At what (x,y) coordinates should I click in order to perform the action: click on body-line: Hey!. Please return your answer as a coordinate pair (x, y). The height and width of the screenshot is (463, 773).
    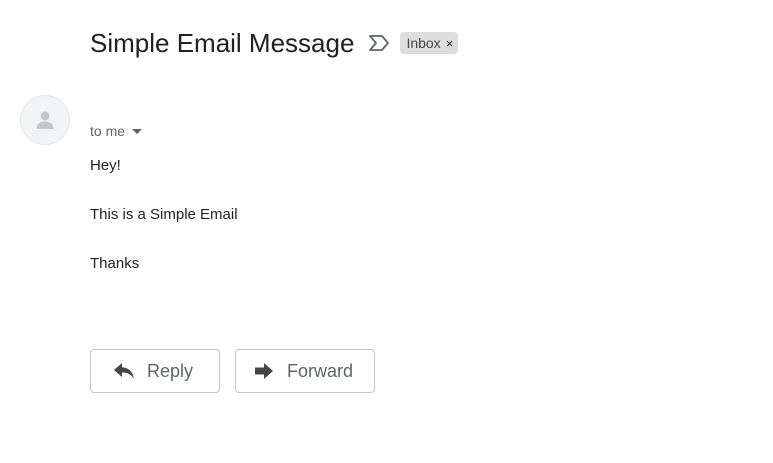
    Looking at the image, I should click on (105, 165).